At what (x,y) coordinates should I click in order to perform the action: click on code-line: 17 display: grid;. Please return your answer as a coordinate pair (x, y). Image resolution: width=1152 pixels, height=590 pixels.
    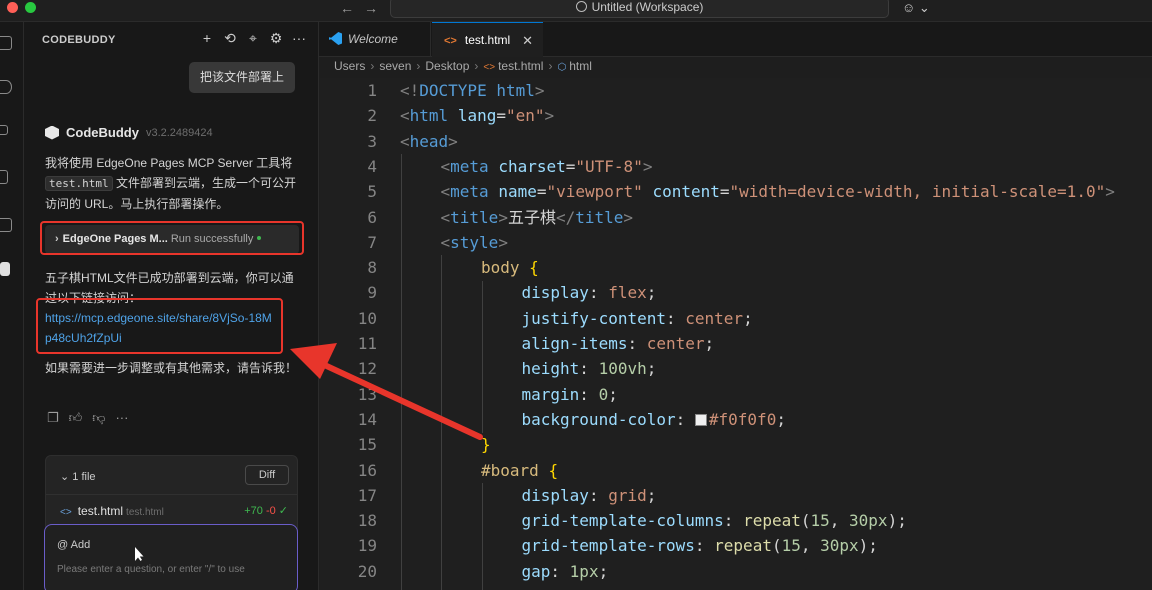
    Looking at the image, I should click on (736, 495).